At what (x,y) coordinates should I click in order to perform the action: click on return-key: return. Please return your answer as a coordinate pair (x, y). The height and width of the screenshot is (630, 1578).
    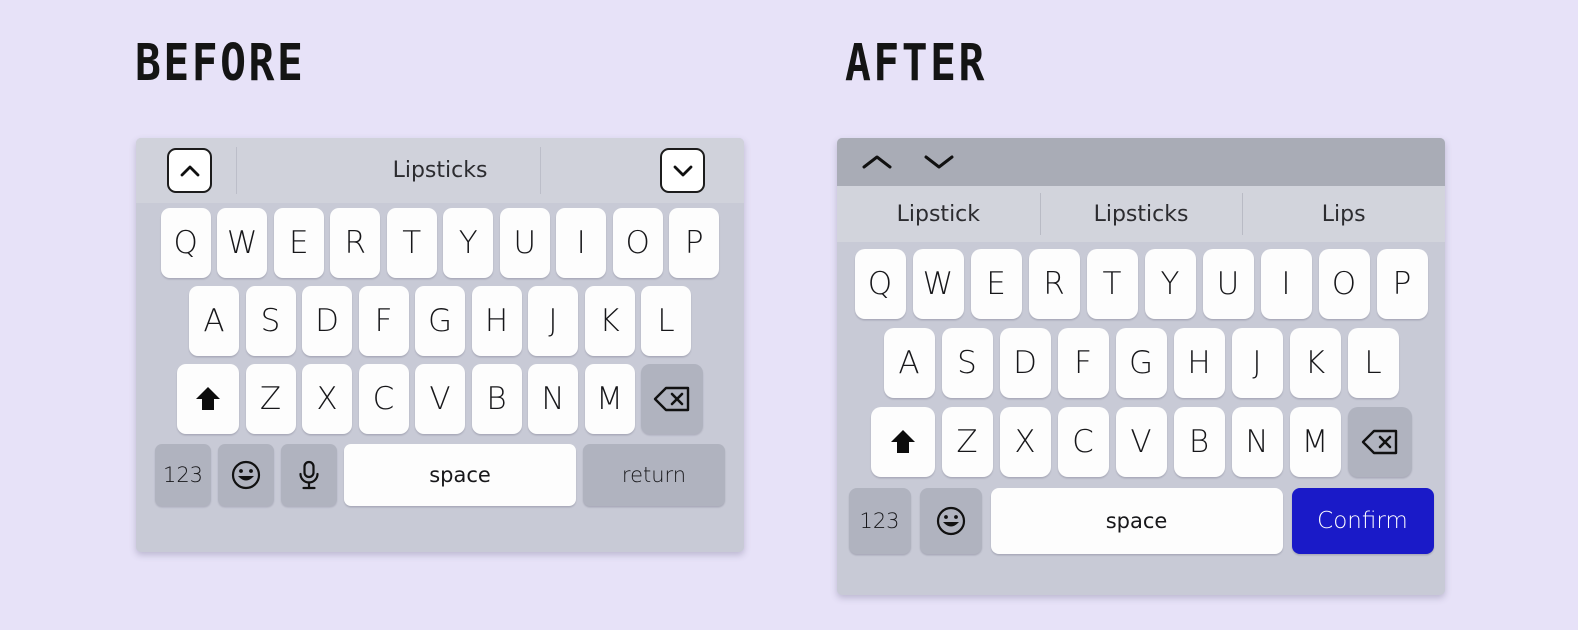
    Looking at the image, I should click on (654, 475).